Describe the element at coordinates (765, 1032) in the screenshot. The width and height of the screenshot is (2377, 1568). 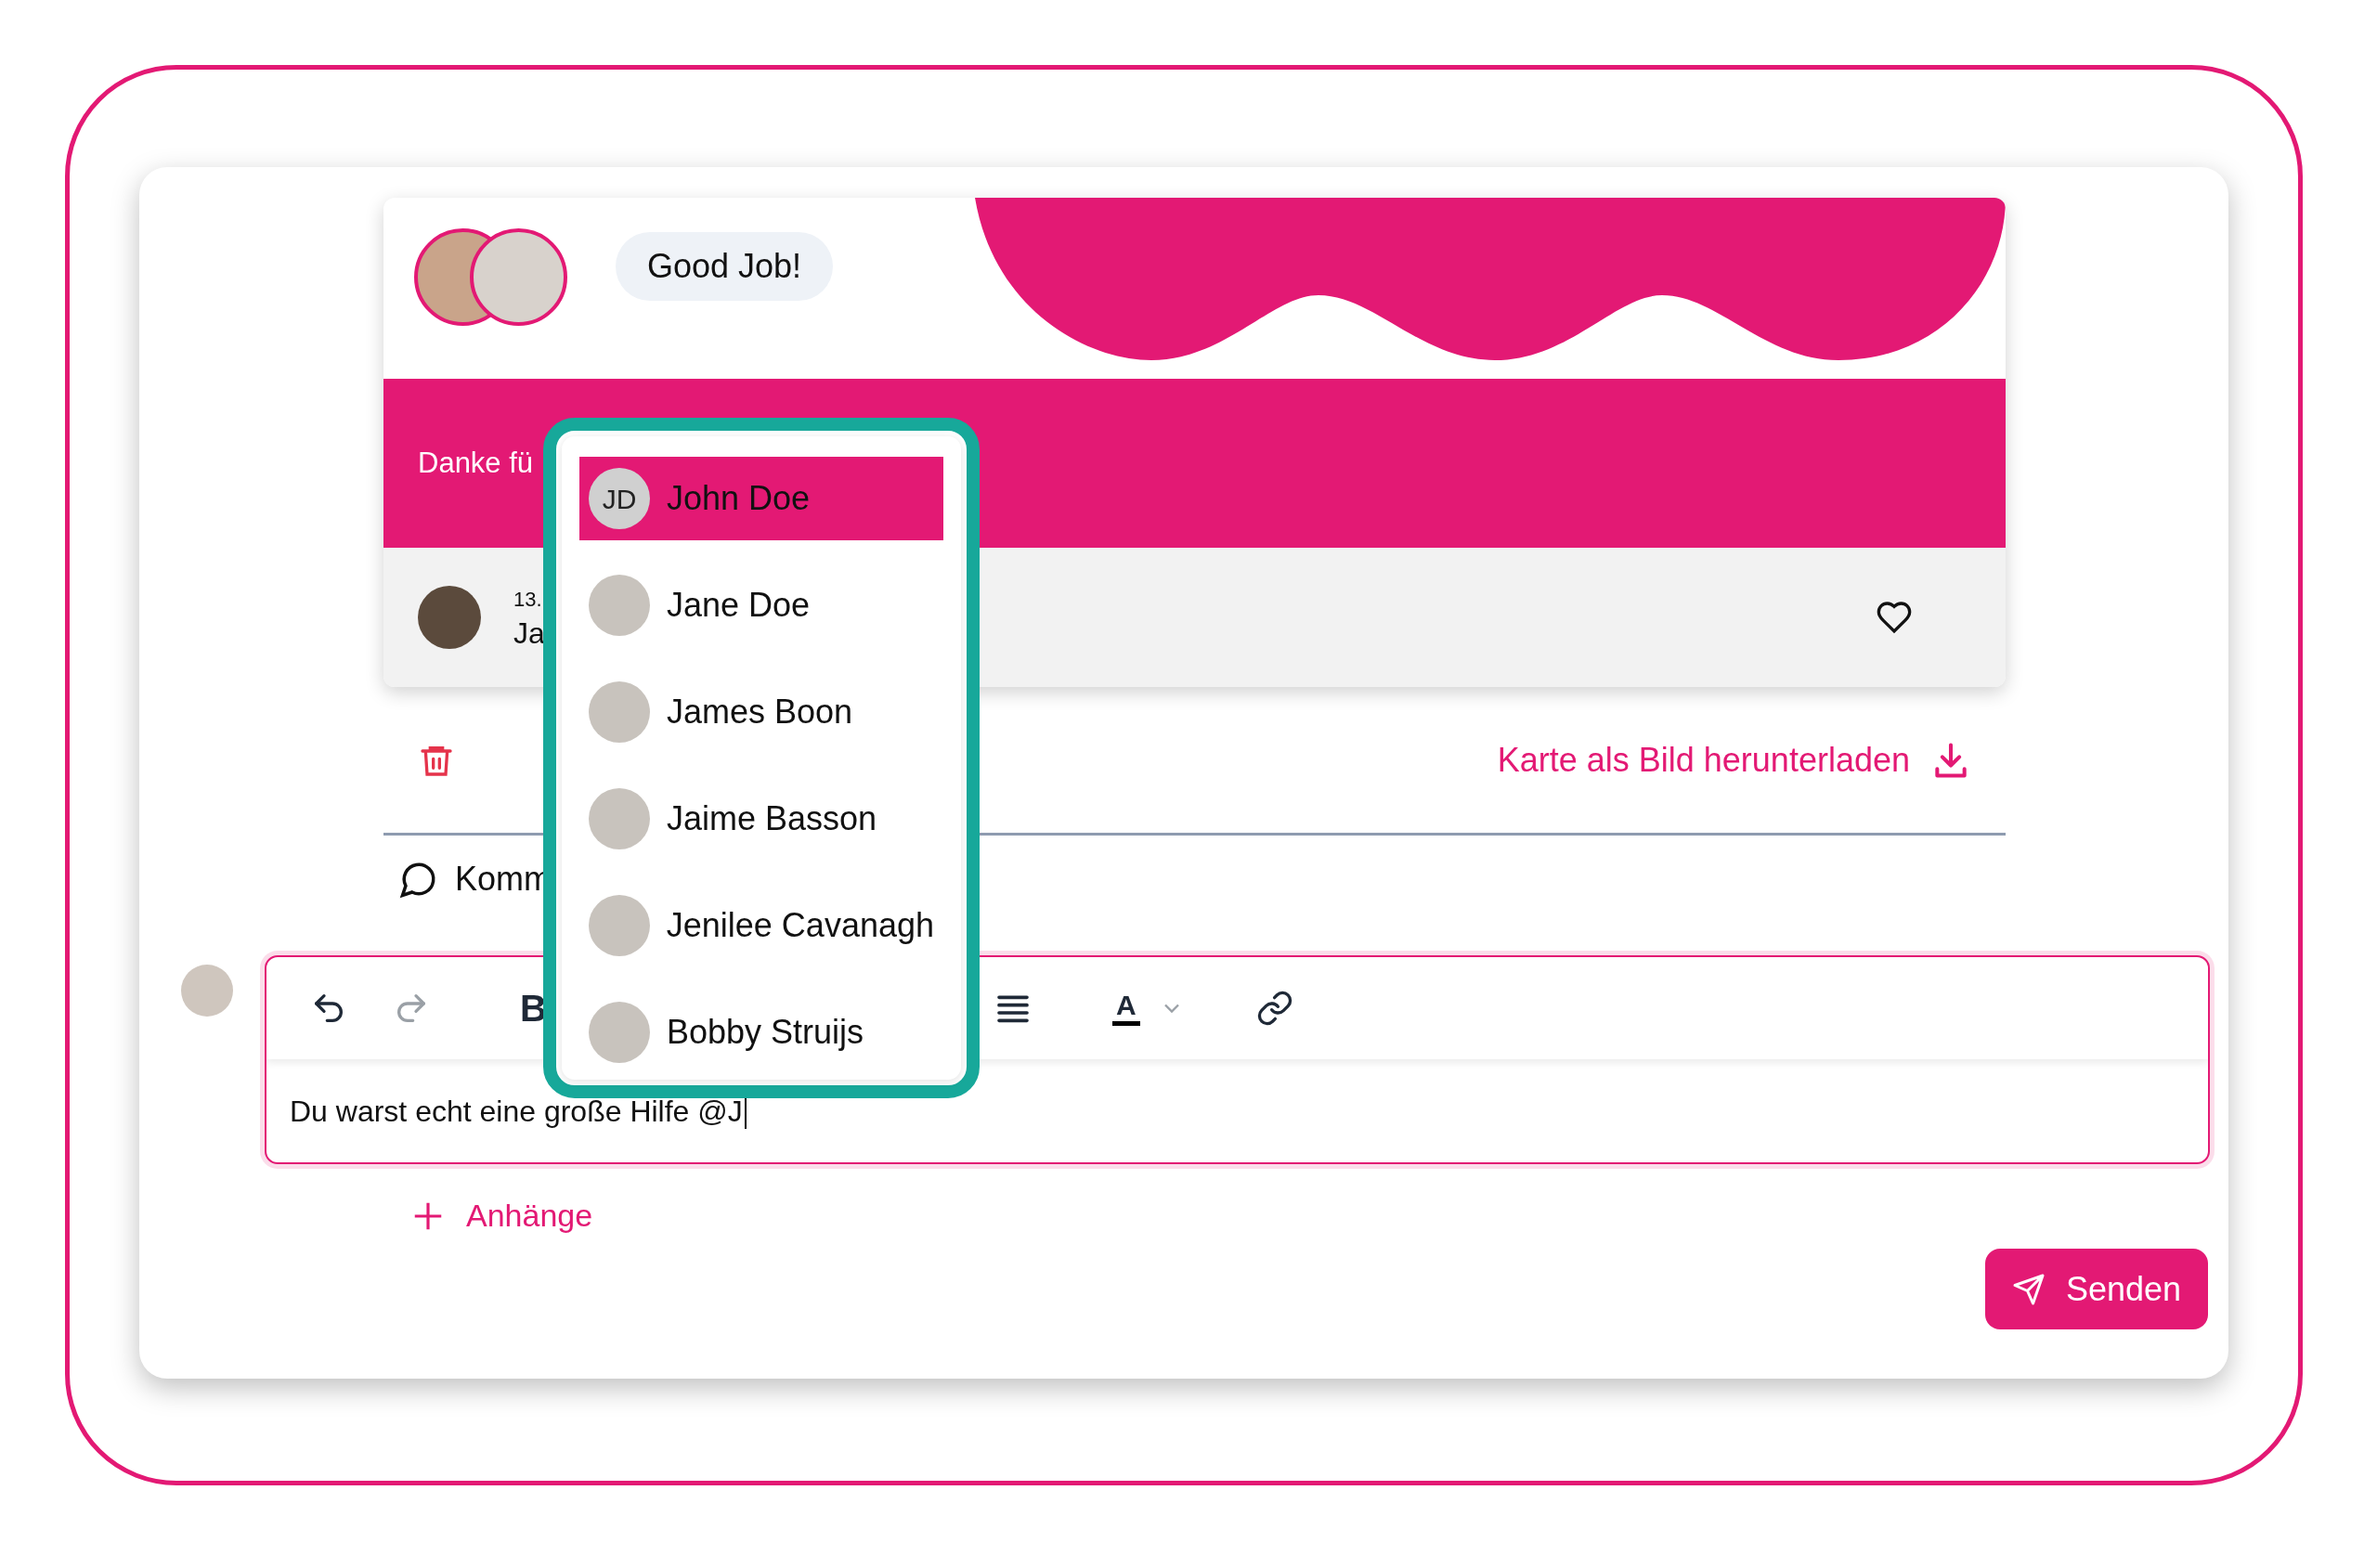
I see `user-name: Bobby Struijs` at that location.